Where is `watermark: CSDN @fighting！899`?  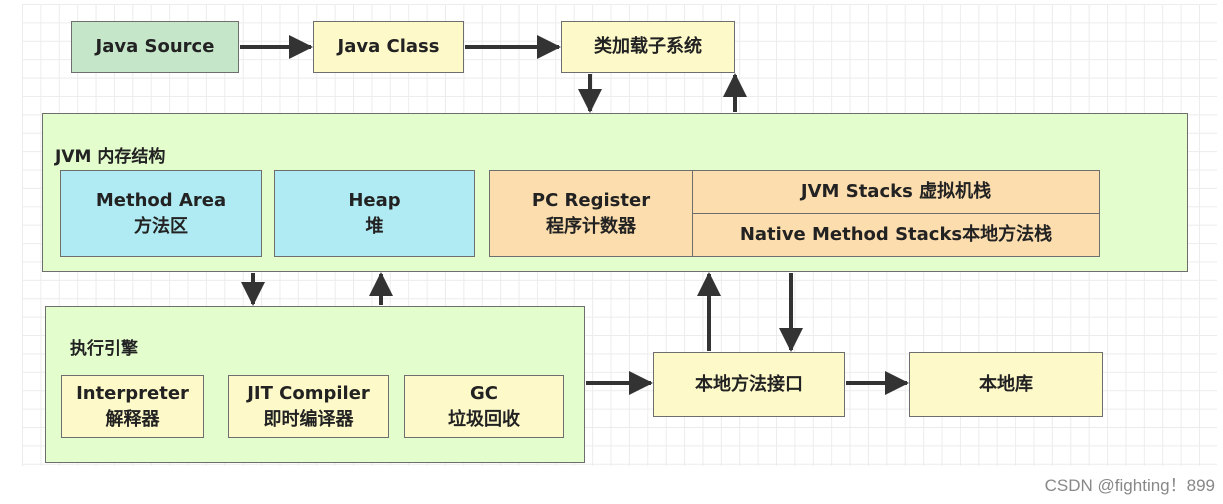
watermark: CSDN @fighting！899 is located at coordinates (1129, 485).